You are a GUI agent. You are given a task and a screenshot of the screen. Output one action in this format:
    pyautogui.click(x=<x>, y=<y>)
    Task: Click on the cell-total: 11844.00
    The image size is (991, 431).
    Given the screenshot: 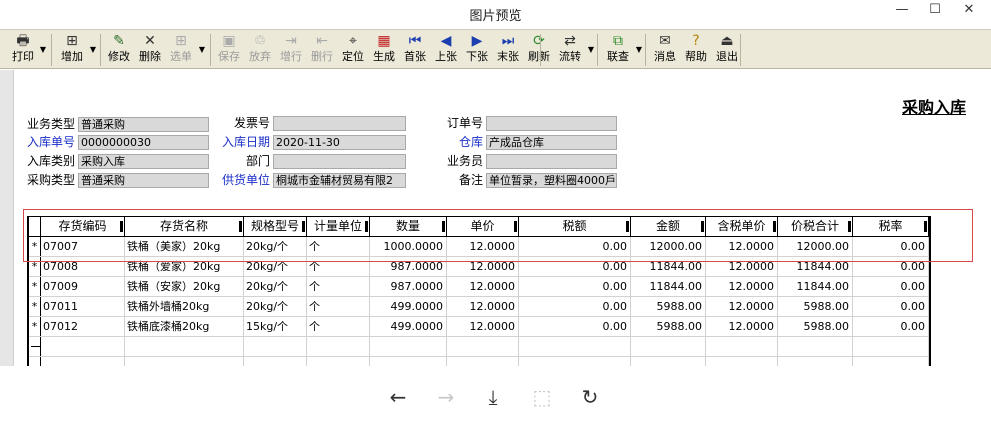 What is the action you would take?
    pyautogui.click(x=815, y=286)
    